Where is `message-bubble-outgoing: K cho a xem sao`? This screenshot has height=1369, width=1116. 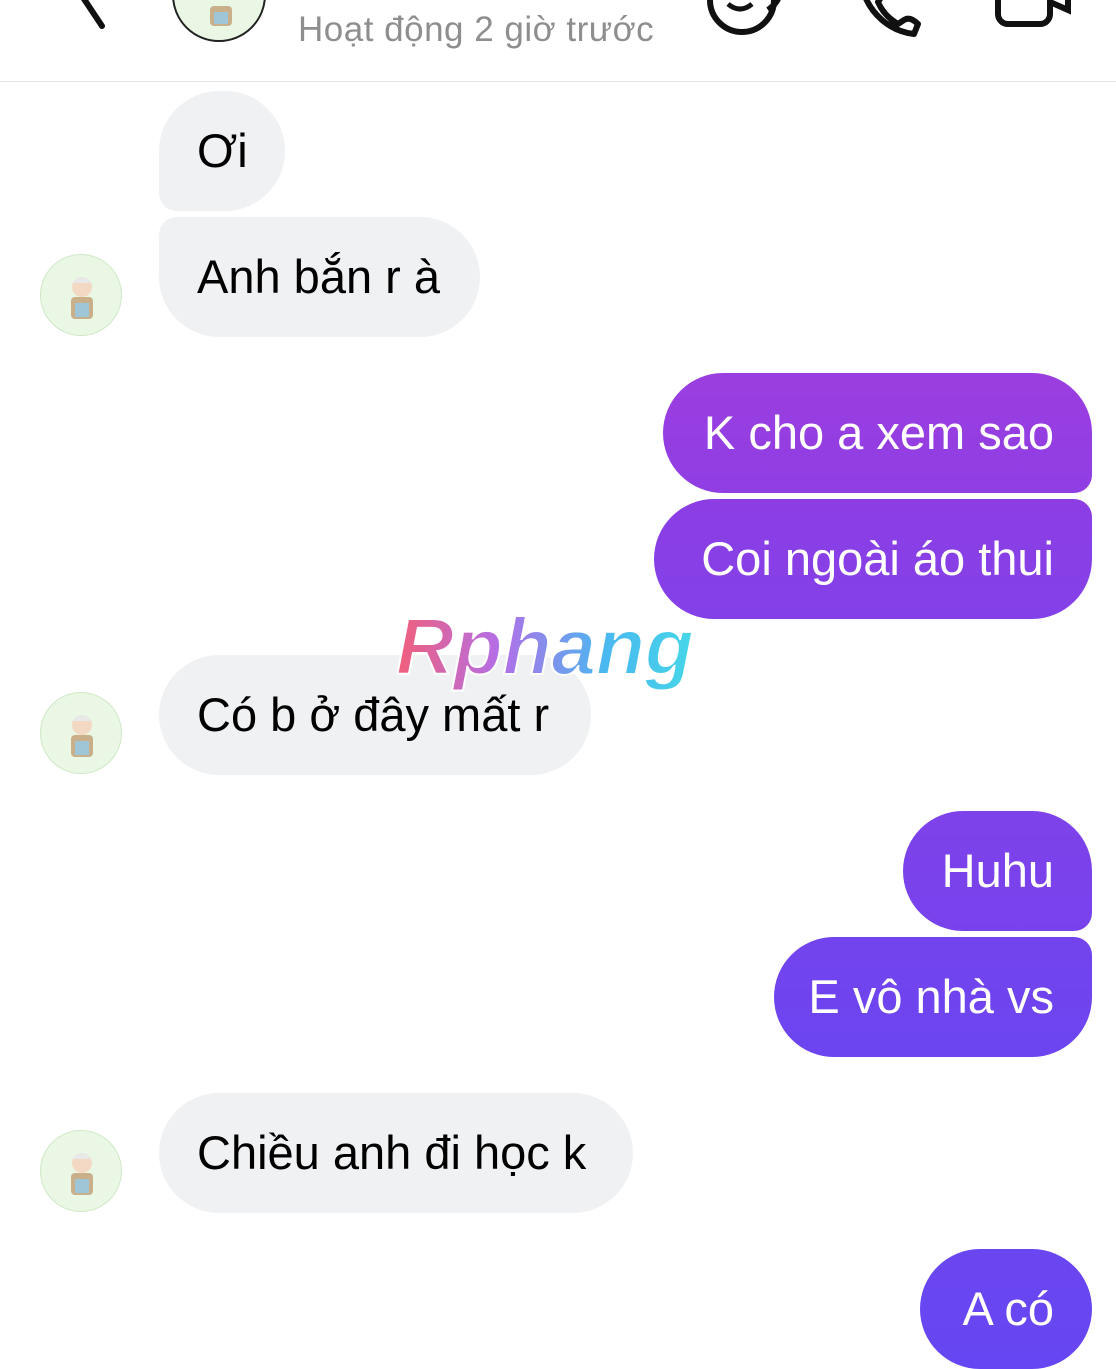 message-bubble-outgoing: K cho a xem sao is located at coordinates (877, 433).